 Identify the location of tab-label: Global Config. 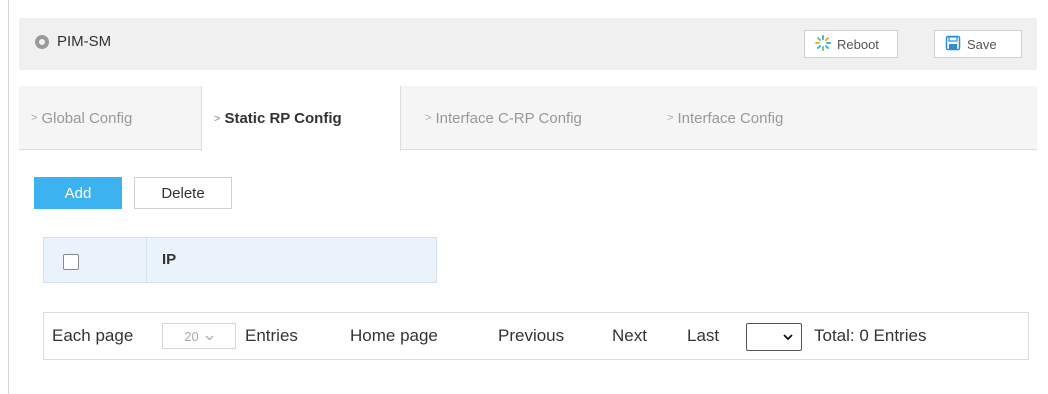
(87, 118).